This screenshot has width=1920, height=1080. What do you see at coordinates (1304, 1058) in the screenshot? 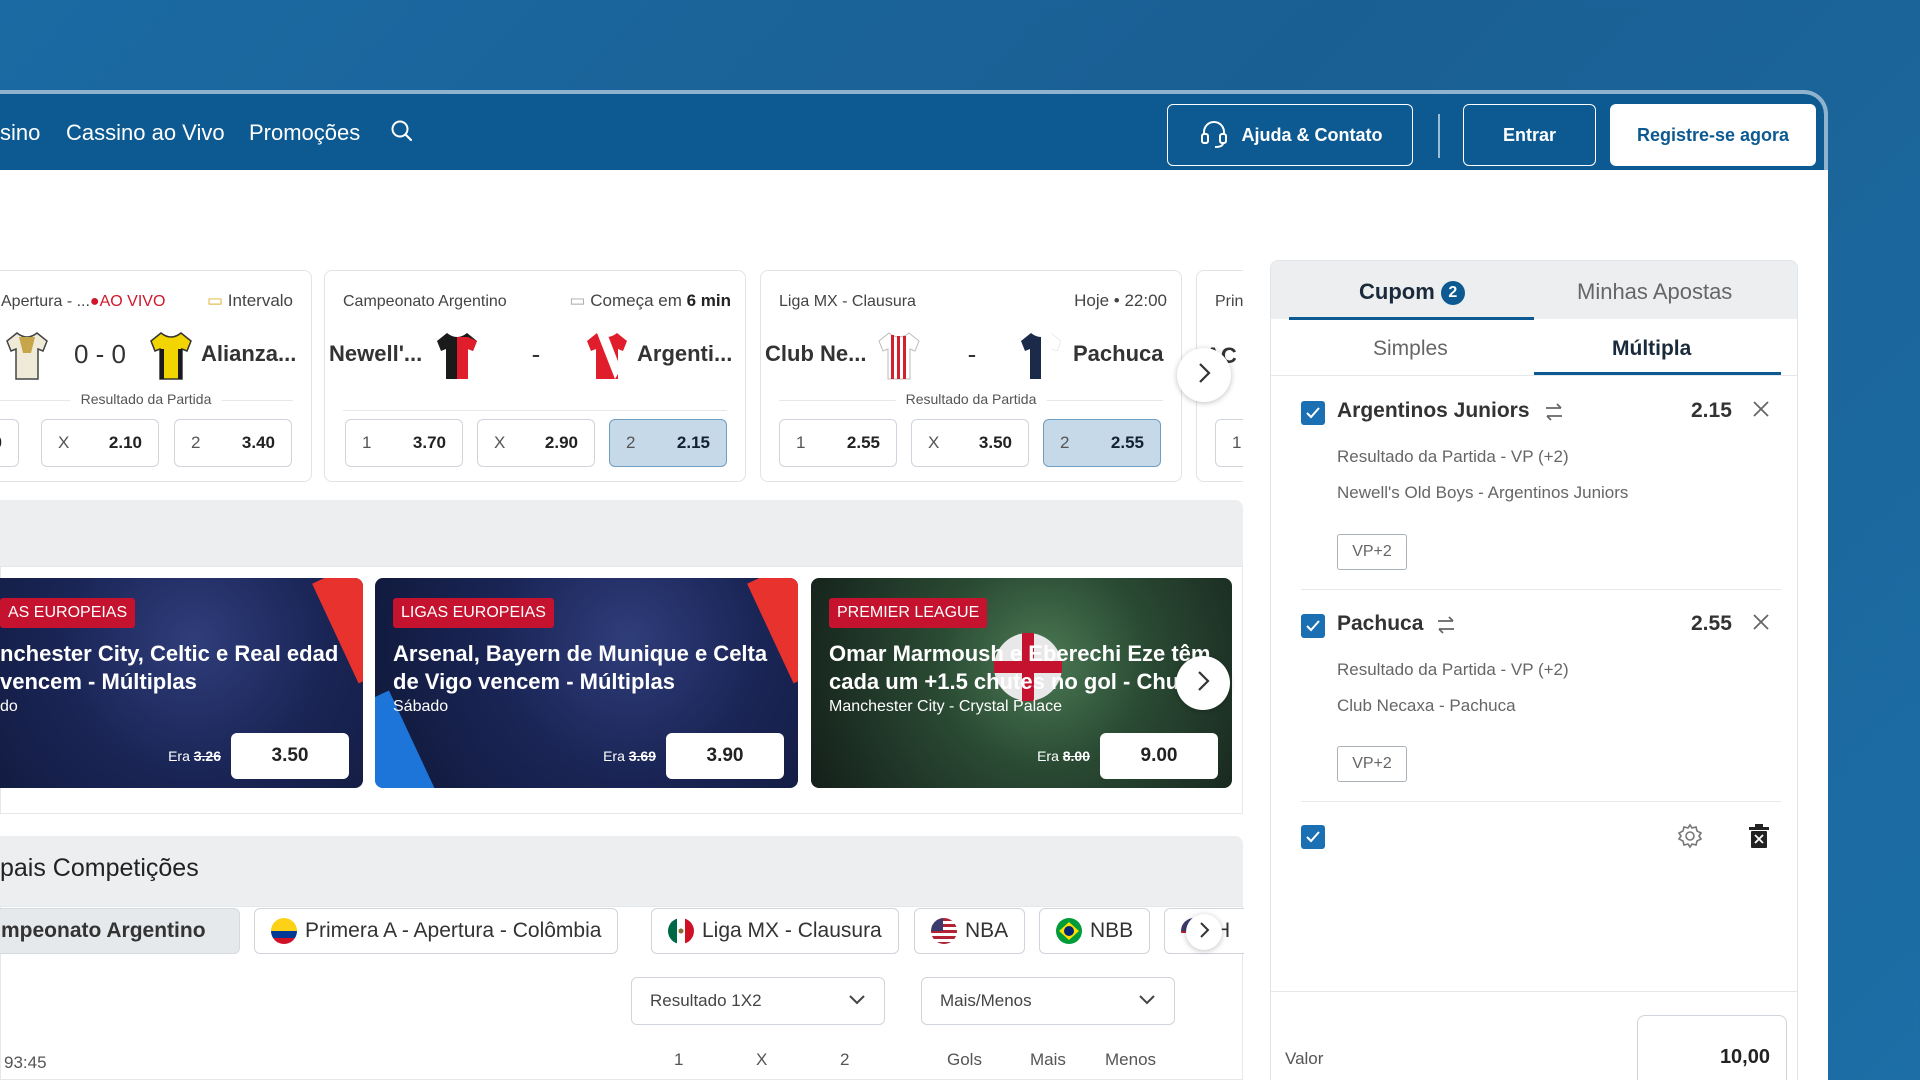
I see `stake-label: Valor` at bounding box center [1304, 1058].